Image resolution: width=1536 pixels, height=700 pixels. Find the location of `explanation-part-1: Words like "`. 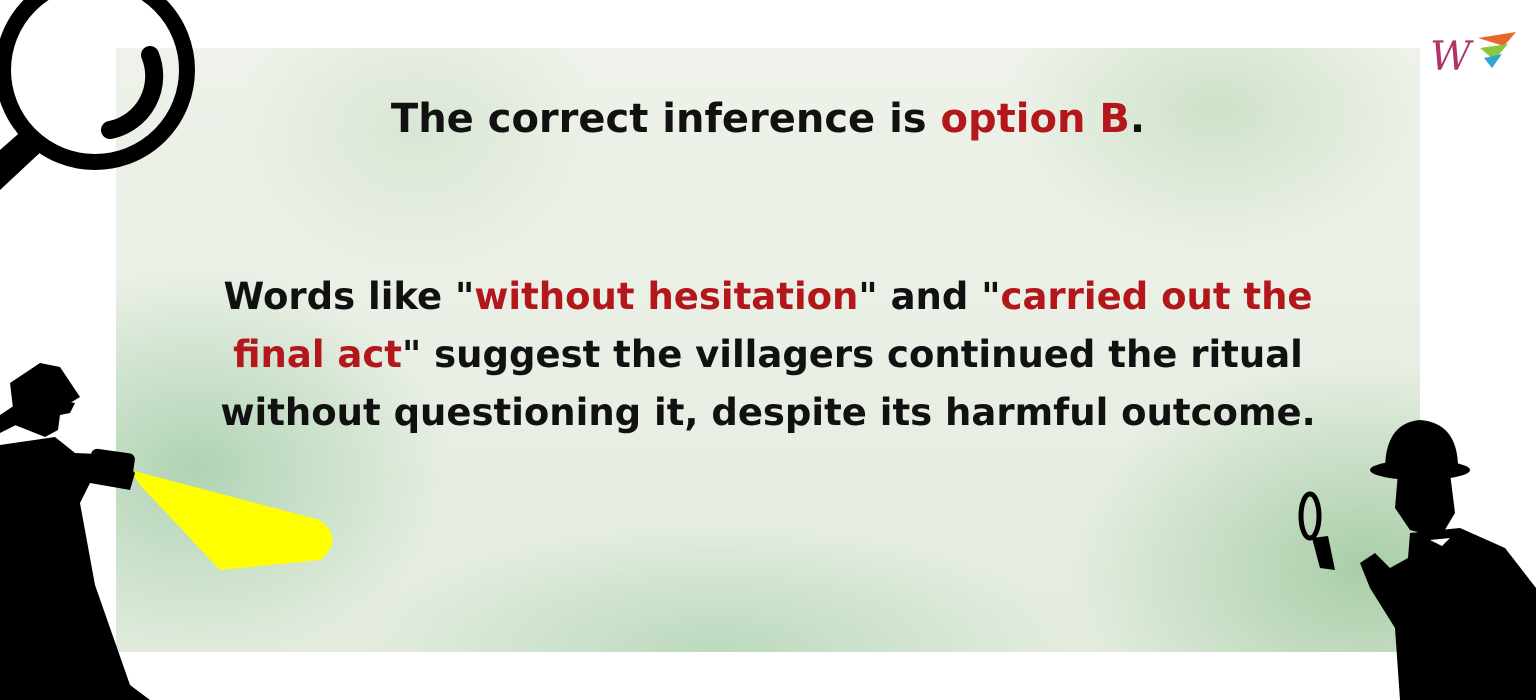

explanation-part-1: Words like " is located at coordinates (349, 296).